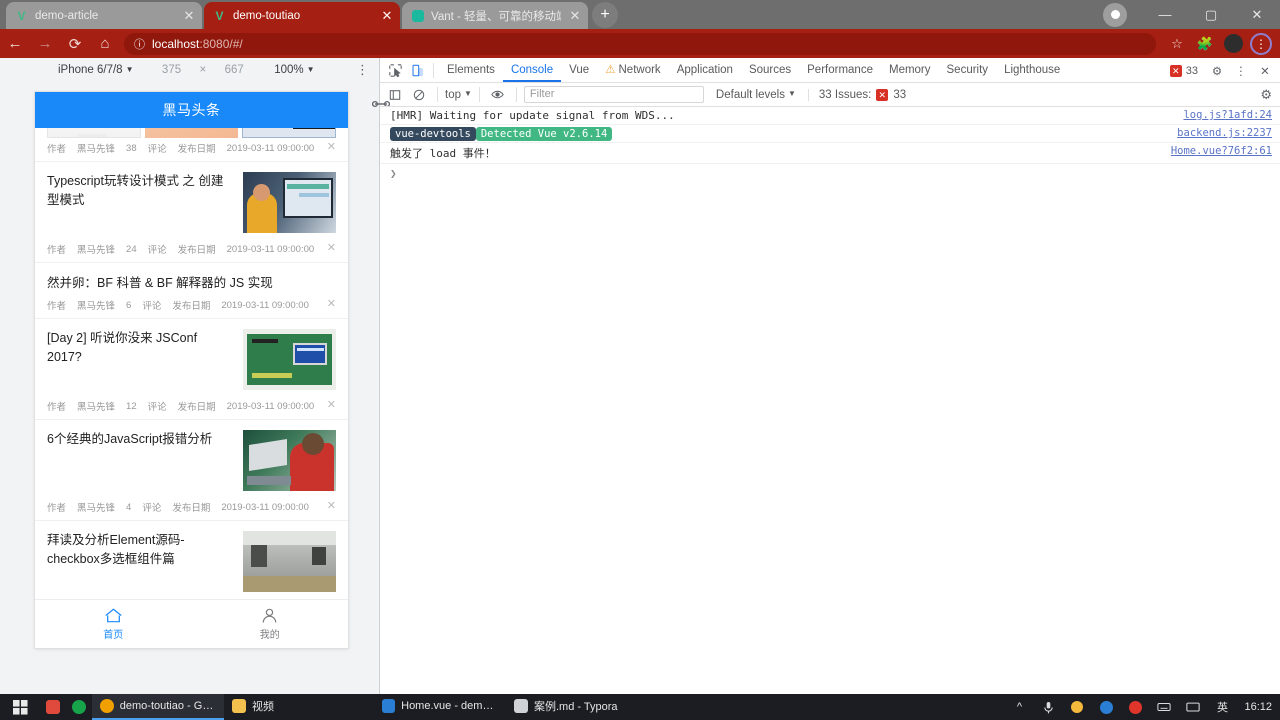  I want to click on article-title: 6个经典的JavaScript报错分析, so click(130, 439).